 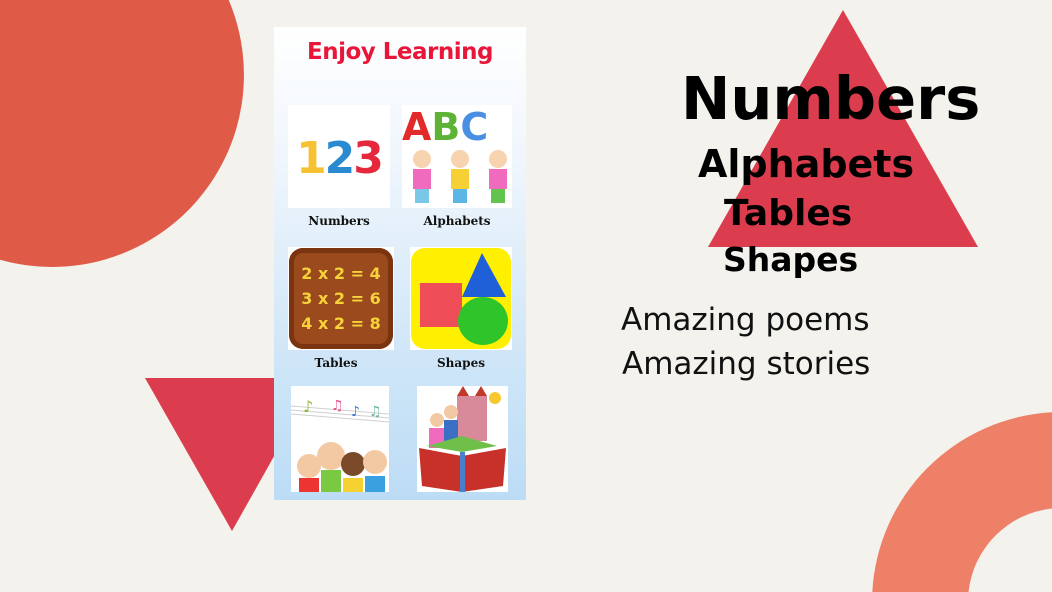 I want to click on decor-circle, so click(x=122, y=133).